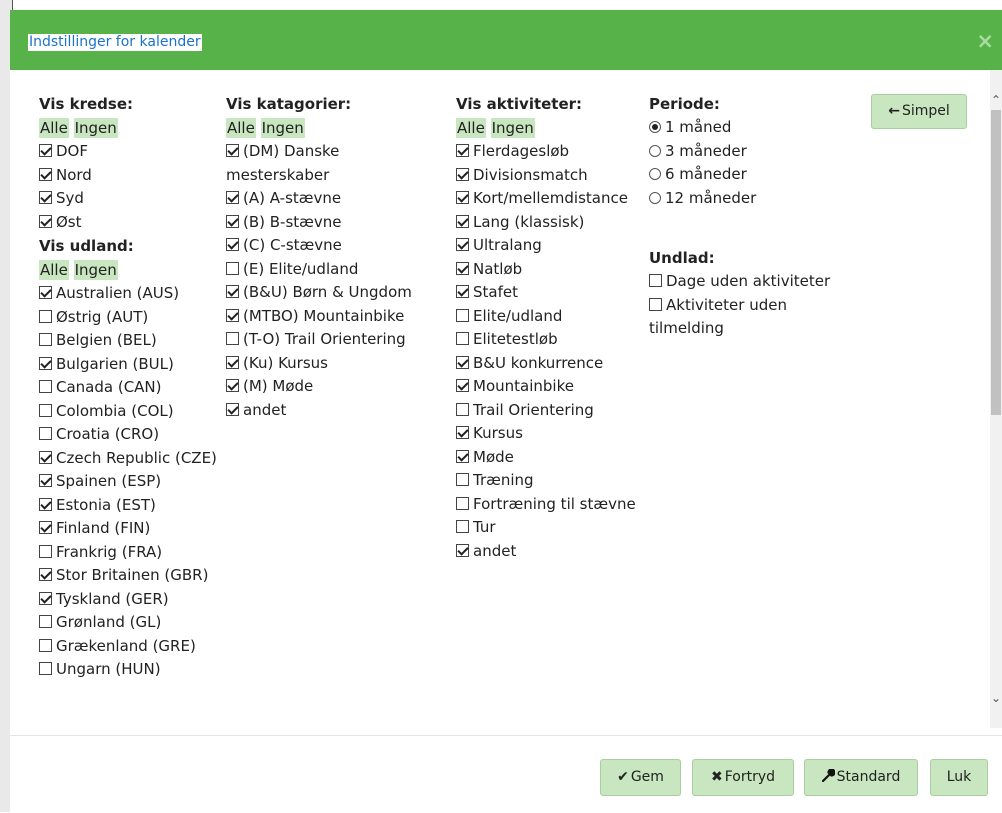 The height and width of the screenshot is (813, 1002). I want to click on close-icon: ×, so click(985, 41).